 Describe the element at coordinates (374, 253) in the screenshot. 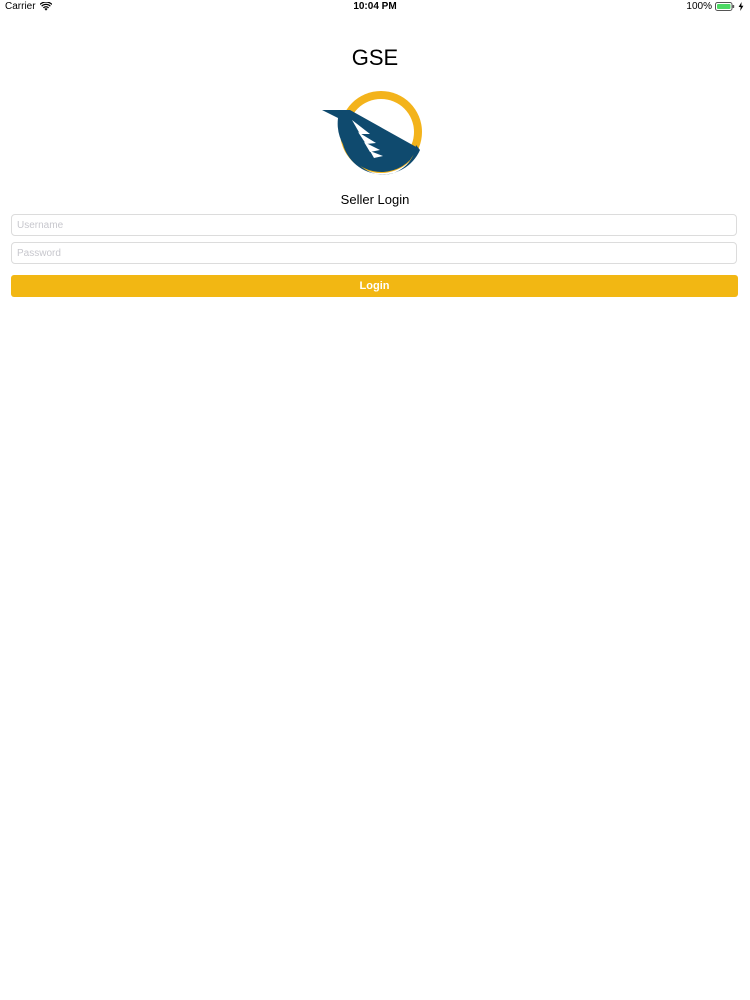

I see `password-field` at that location.